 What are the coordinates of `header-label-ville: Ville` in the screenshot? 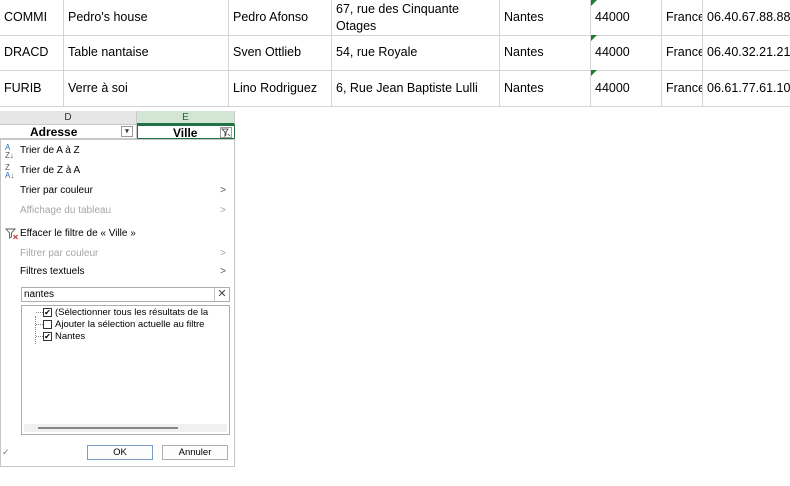 It's located at (185, 133).